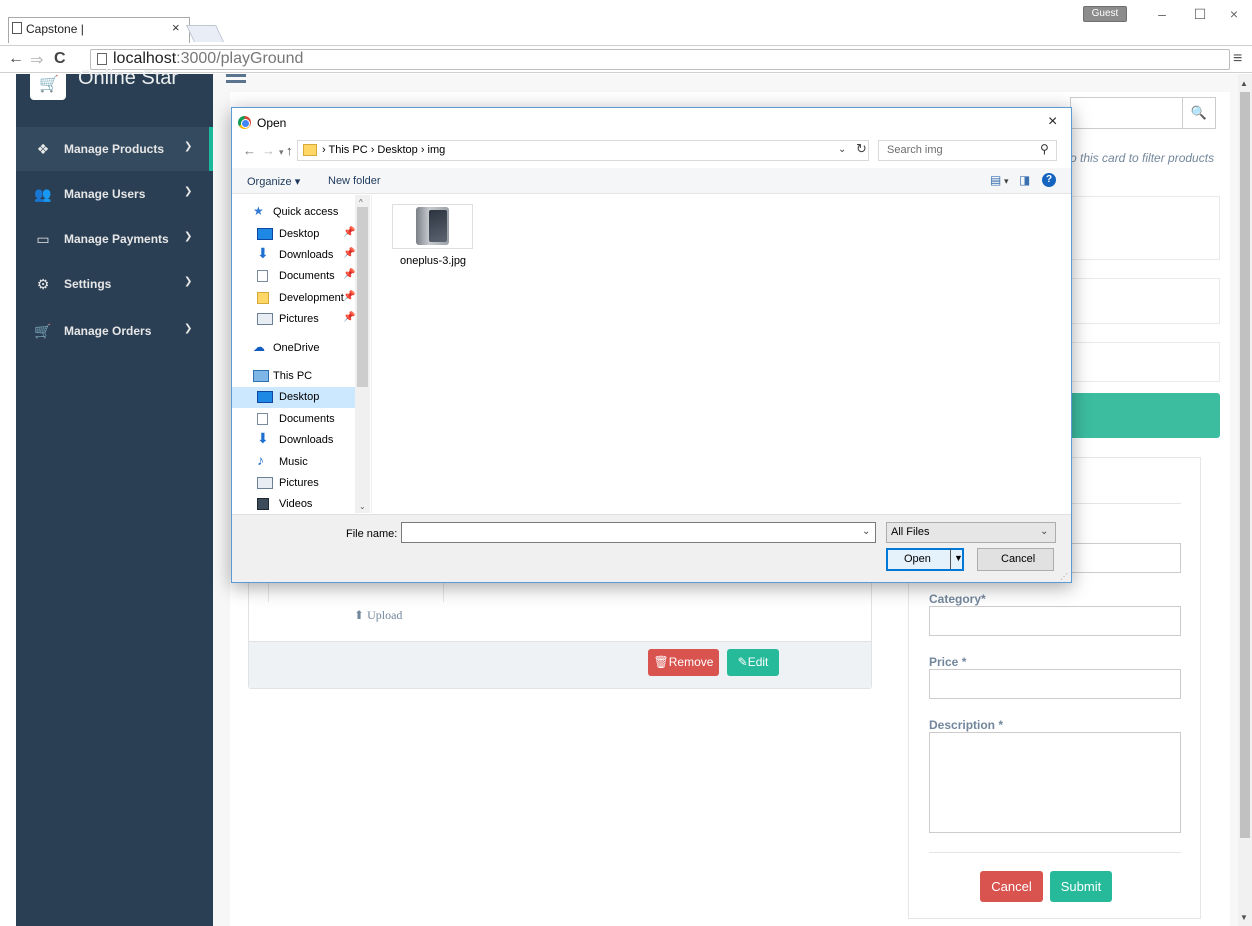 The image size is (1252, 926). I want to click on url-host: localhost, so click(145, 58).